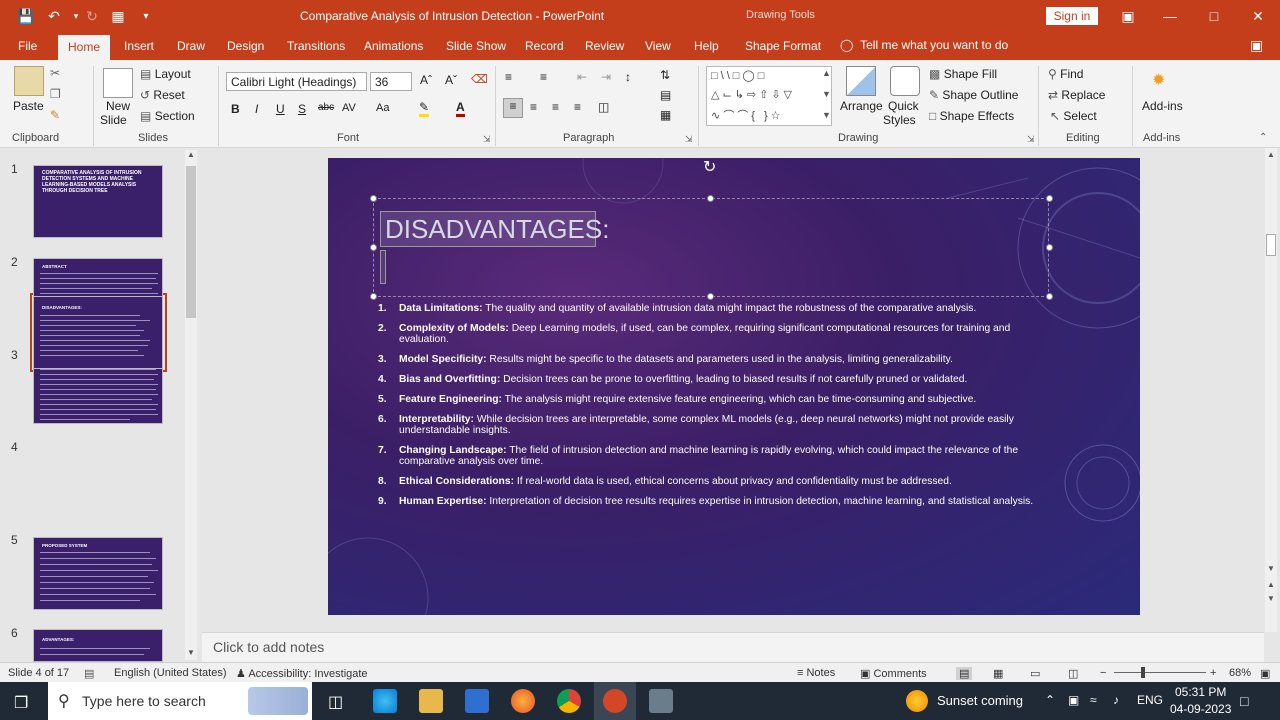 The height and width of the screenshot is (720, 1280). What do you see at coordinates (191, 405) in the screenshot?
I see `thumbnail-scrollbar: ▲ ▼` at bounding box center [191, 405].